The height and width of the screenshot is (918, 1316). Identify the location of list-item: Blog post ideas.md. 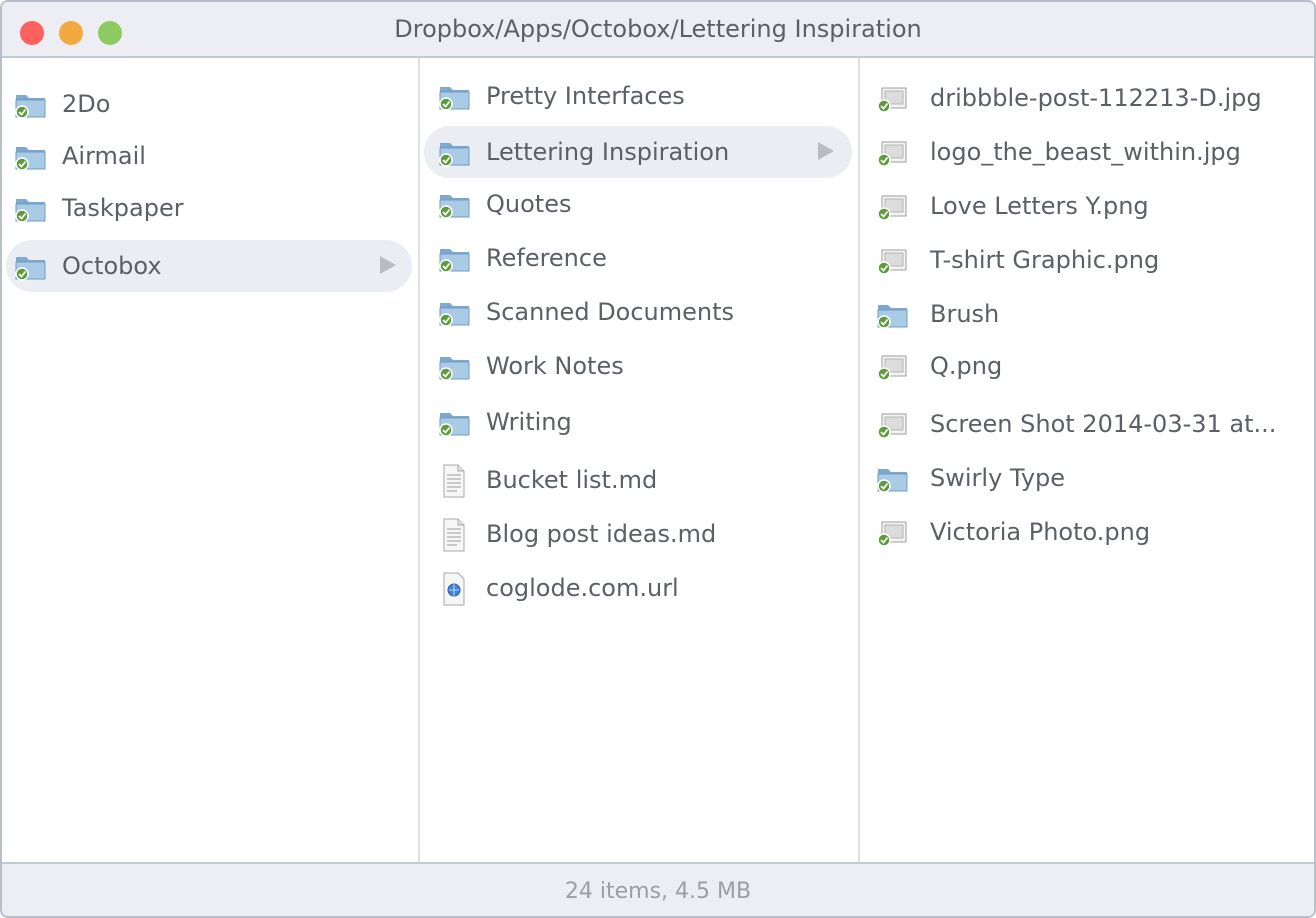
(637, 534).